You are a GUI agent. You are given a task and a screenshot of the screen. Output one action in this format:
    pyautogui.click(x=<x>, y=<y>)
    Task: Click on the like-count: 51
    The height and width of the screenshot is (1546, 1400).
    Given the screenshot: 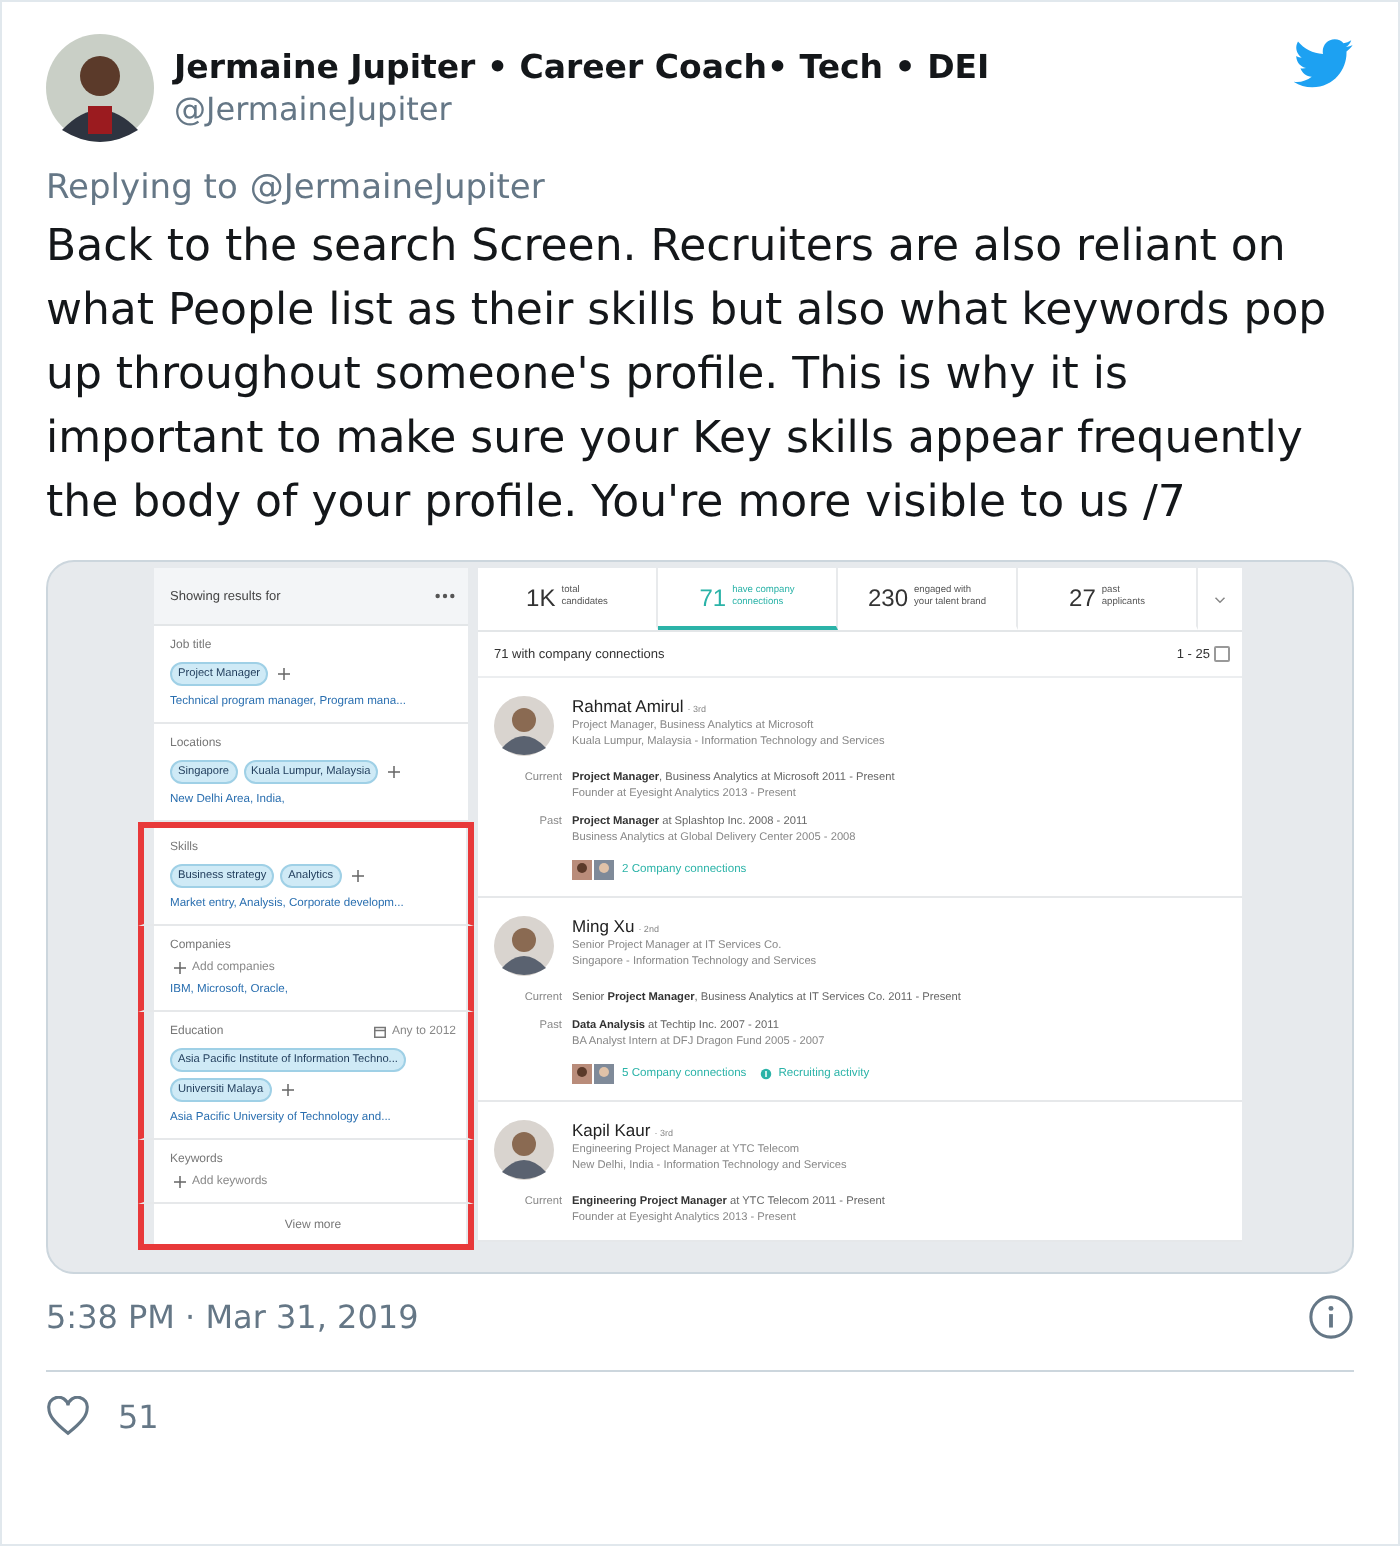 What is the action you would take?
    pyautogui.click(x=138, y=1416)
    